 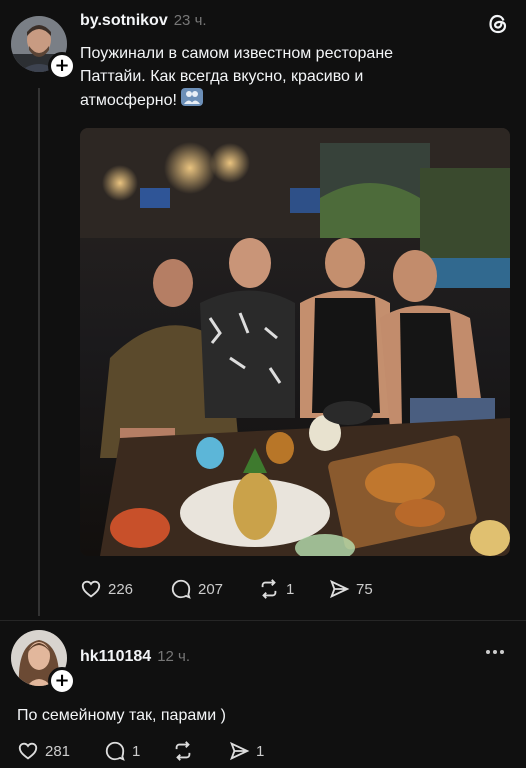 What do you see at coordinates (211, 589) in the screenshot?
I see `comment-count: 207` at bounding box center [211, 589].